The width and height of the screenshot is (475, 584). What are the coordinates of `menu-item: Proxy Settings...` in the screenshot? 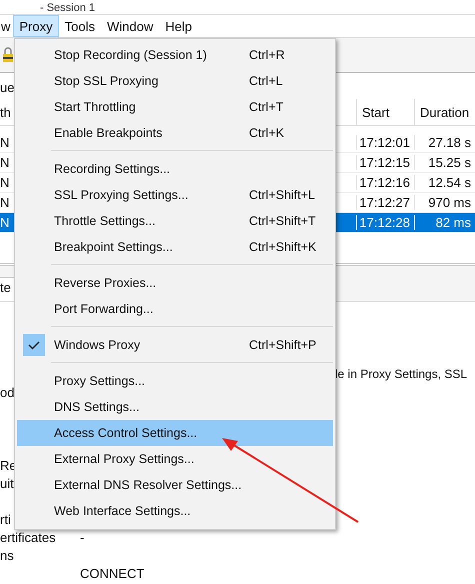 It's located at (175, 381).